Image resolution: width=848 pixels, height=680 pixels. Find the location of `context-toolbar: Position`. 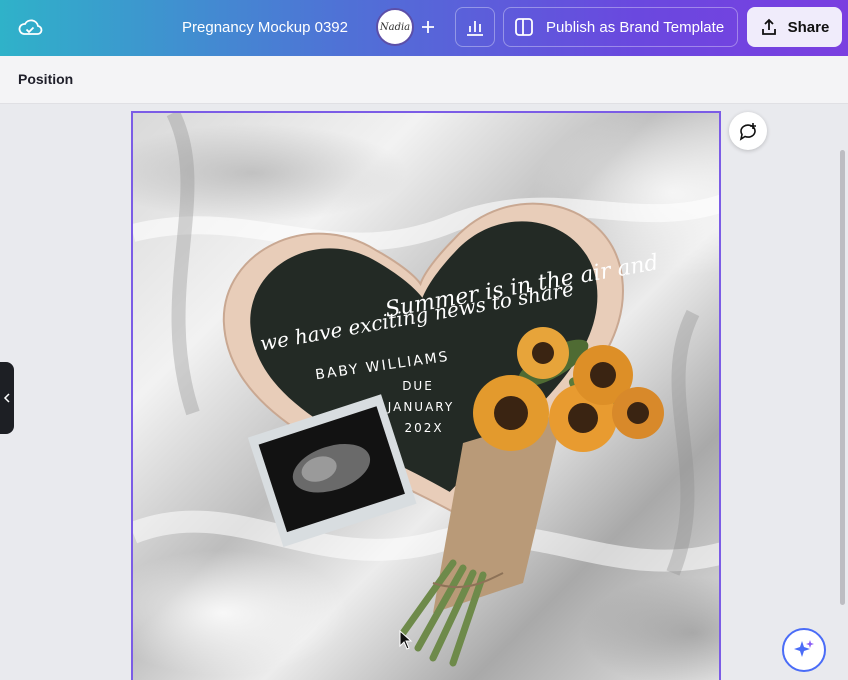

context-toolbar: Position is located at coordinates (424, 80).